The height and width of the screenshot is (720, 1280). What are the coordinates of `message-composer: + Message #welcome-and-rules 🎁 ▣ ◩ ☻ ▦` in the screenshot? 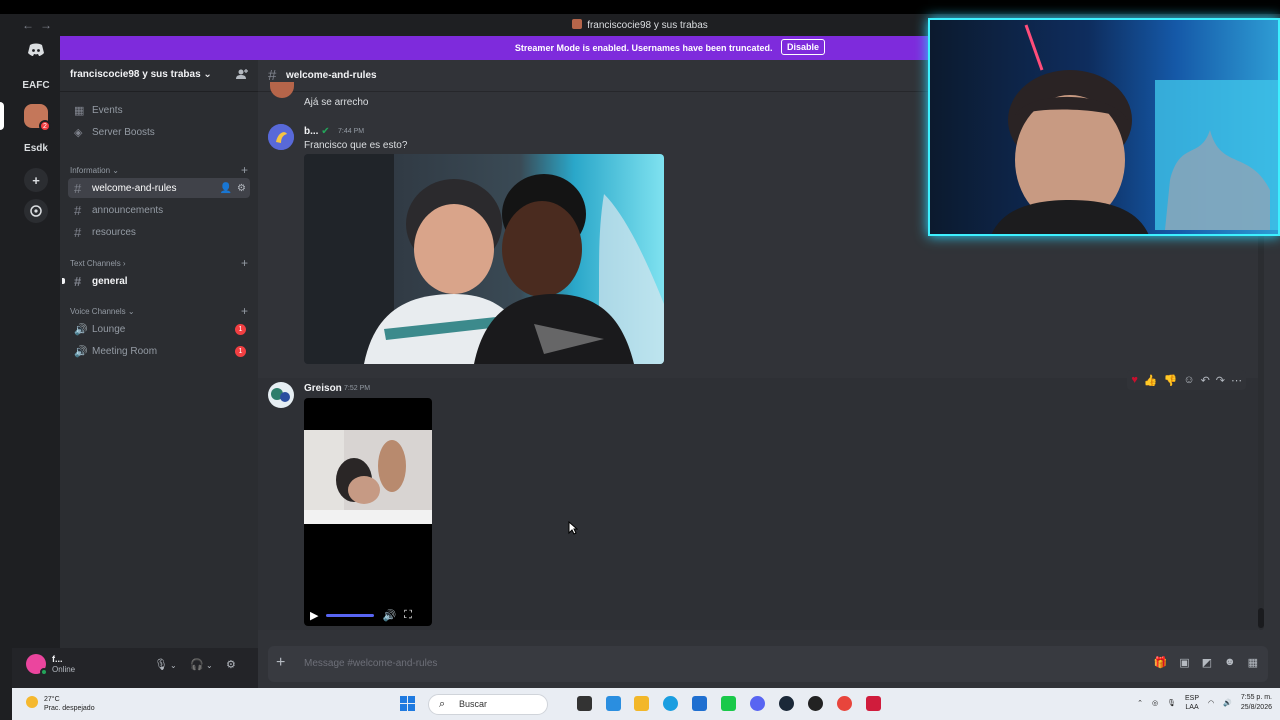 It's located at (768, 664).